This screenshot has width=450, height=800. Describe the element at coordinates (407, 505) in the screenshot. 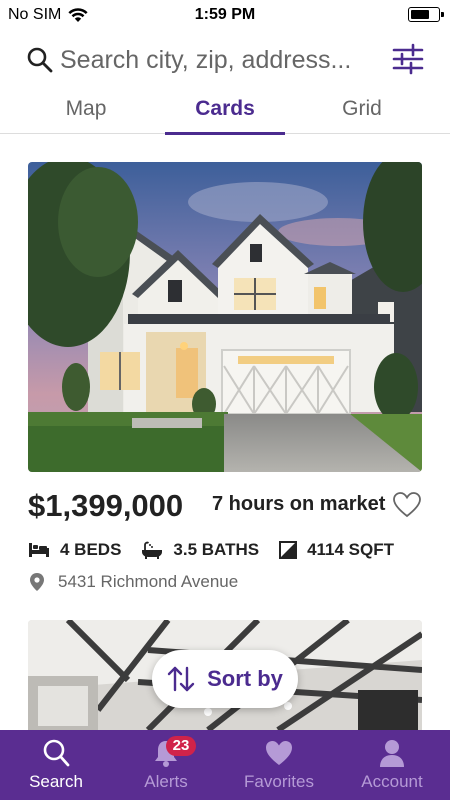

I see `favorite-heart-icon` at that location.